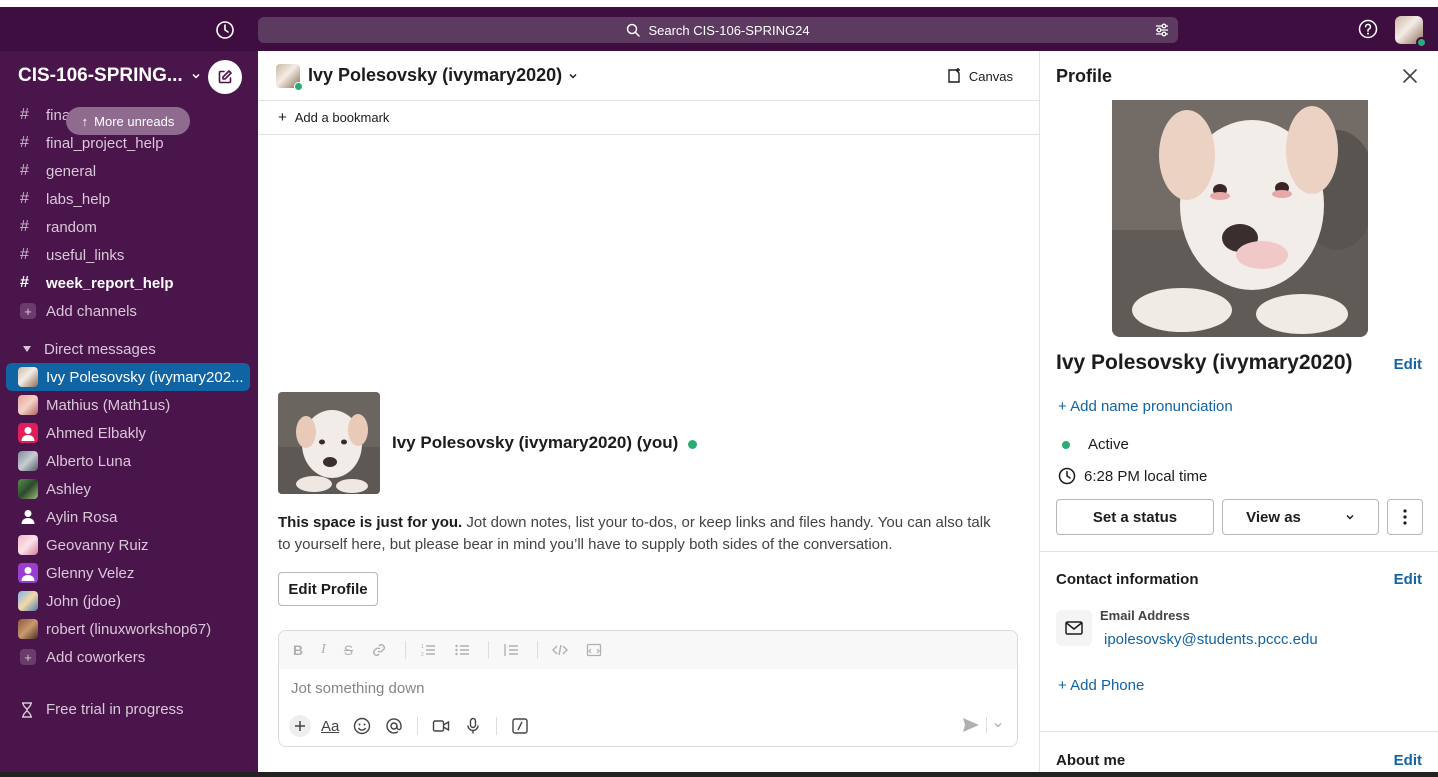 The width and height of the screenshot is (1438, 777). What do you see at coordinates (1273, 517) in the screenshot?
I see `view-as-label: View as` at bounding box center [1273, 517].